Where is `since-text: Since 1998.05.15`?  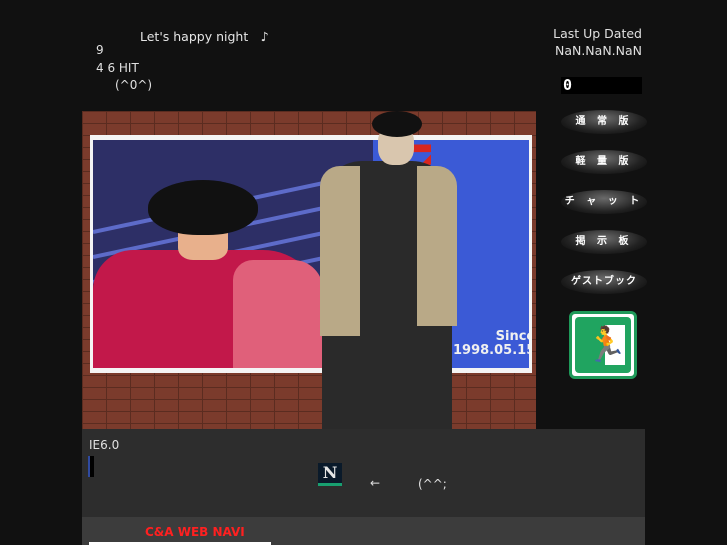 since-text: Since 1998.05.15 is located at coordinates (491, 344).